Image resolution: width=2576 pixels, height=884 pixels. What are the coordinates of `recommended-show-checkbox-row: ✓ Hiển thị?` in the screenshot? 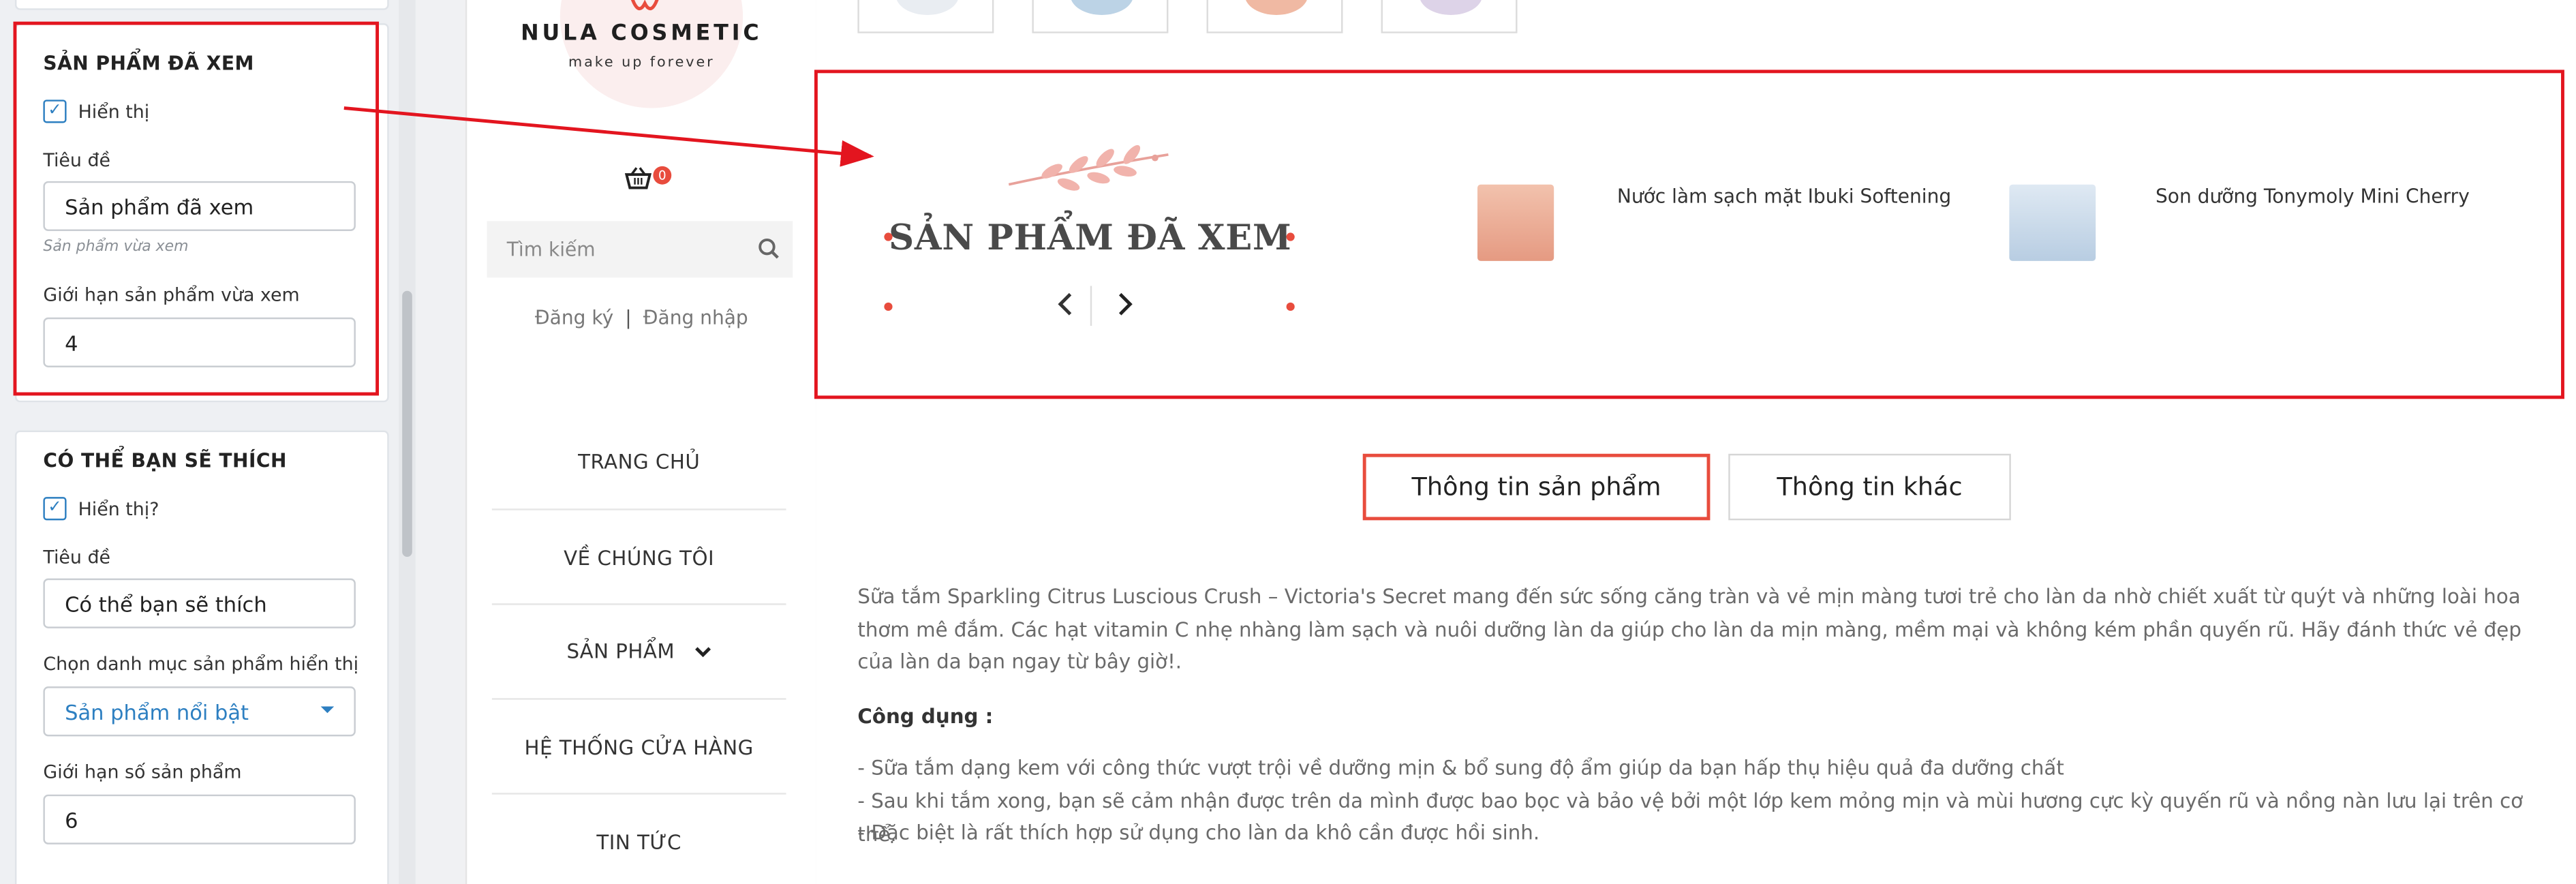 It's located at (101, 509).